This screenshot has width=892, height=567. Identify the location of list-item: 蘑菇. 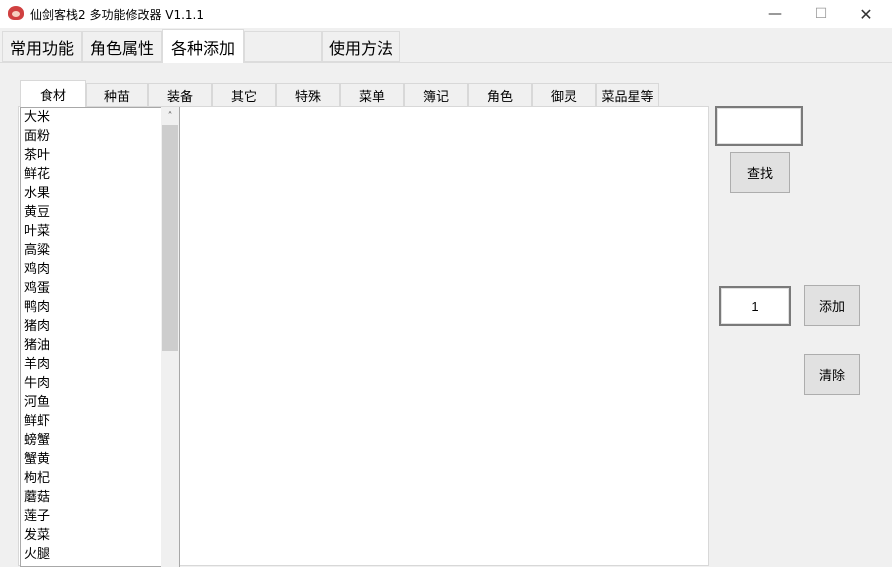
(100, 497).